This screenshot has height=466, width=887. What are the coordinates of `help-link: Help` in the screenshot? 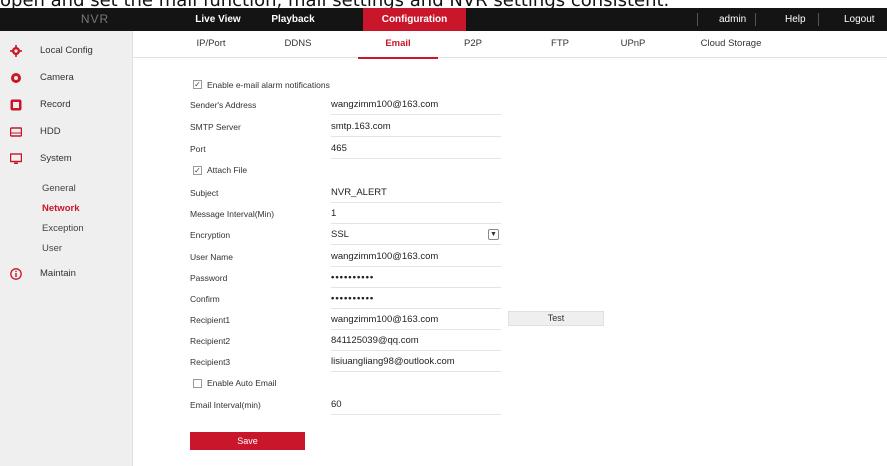 It's located at (795, 19).